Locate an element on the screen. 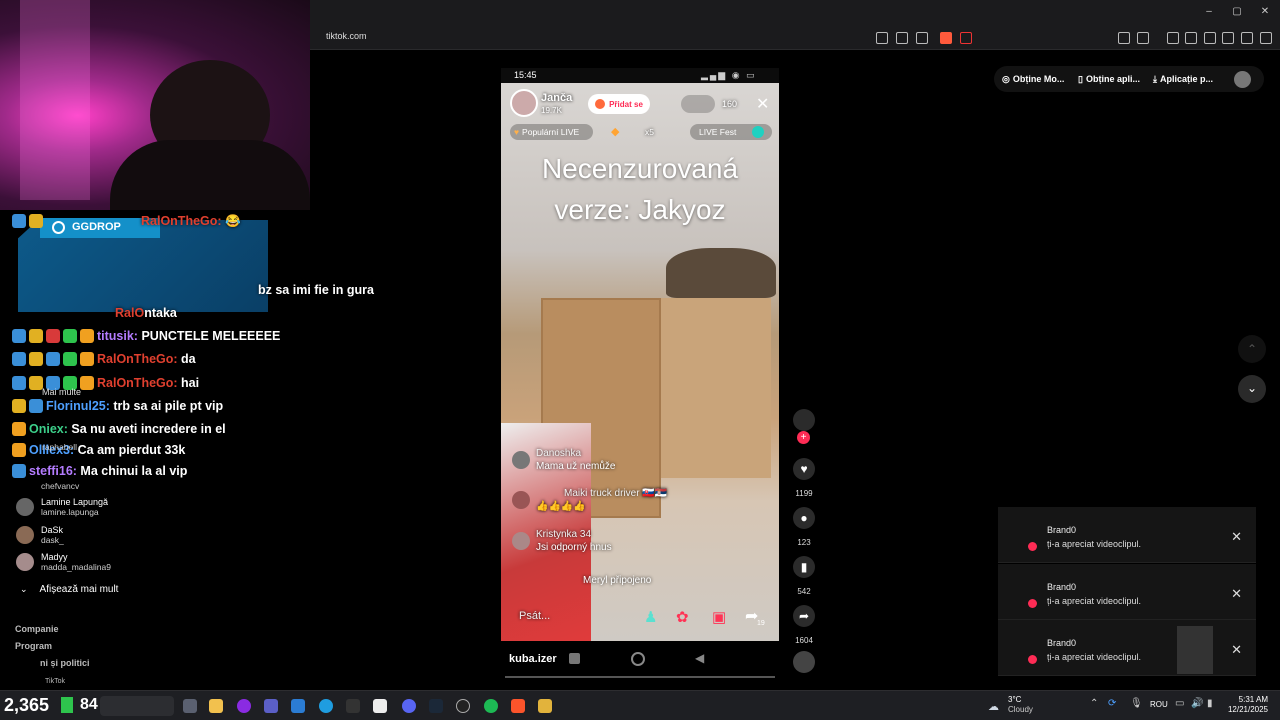 This screenshot has width=1280, height=720. scroll-down-button: ⌄ is located at coordinates (1252, 389).